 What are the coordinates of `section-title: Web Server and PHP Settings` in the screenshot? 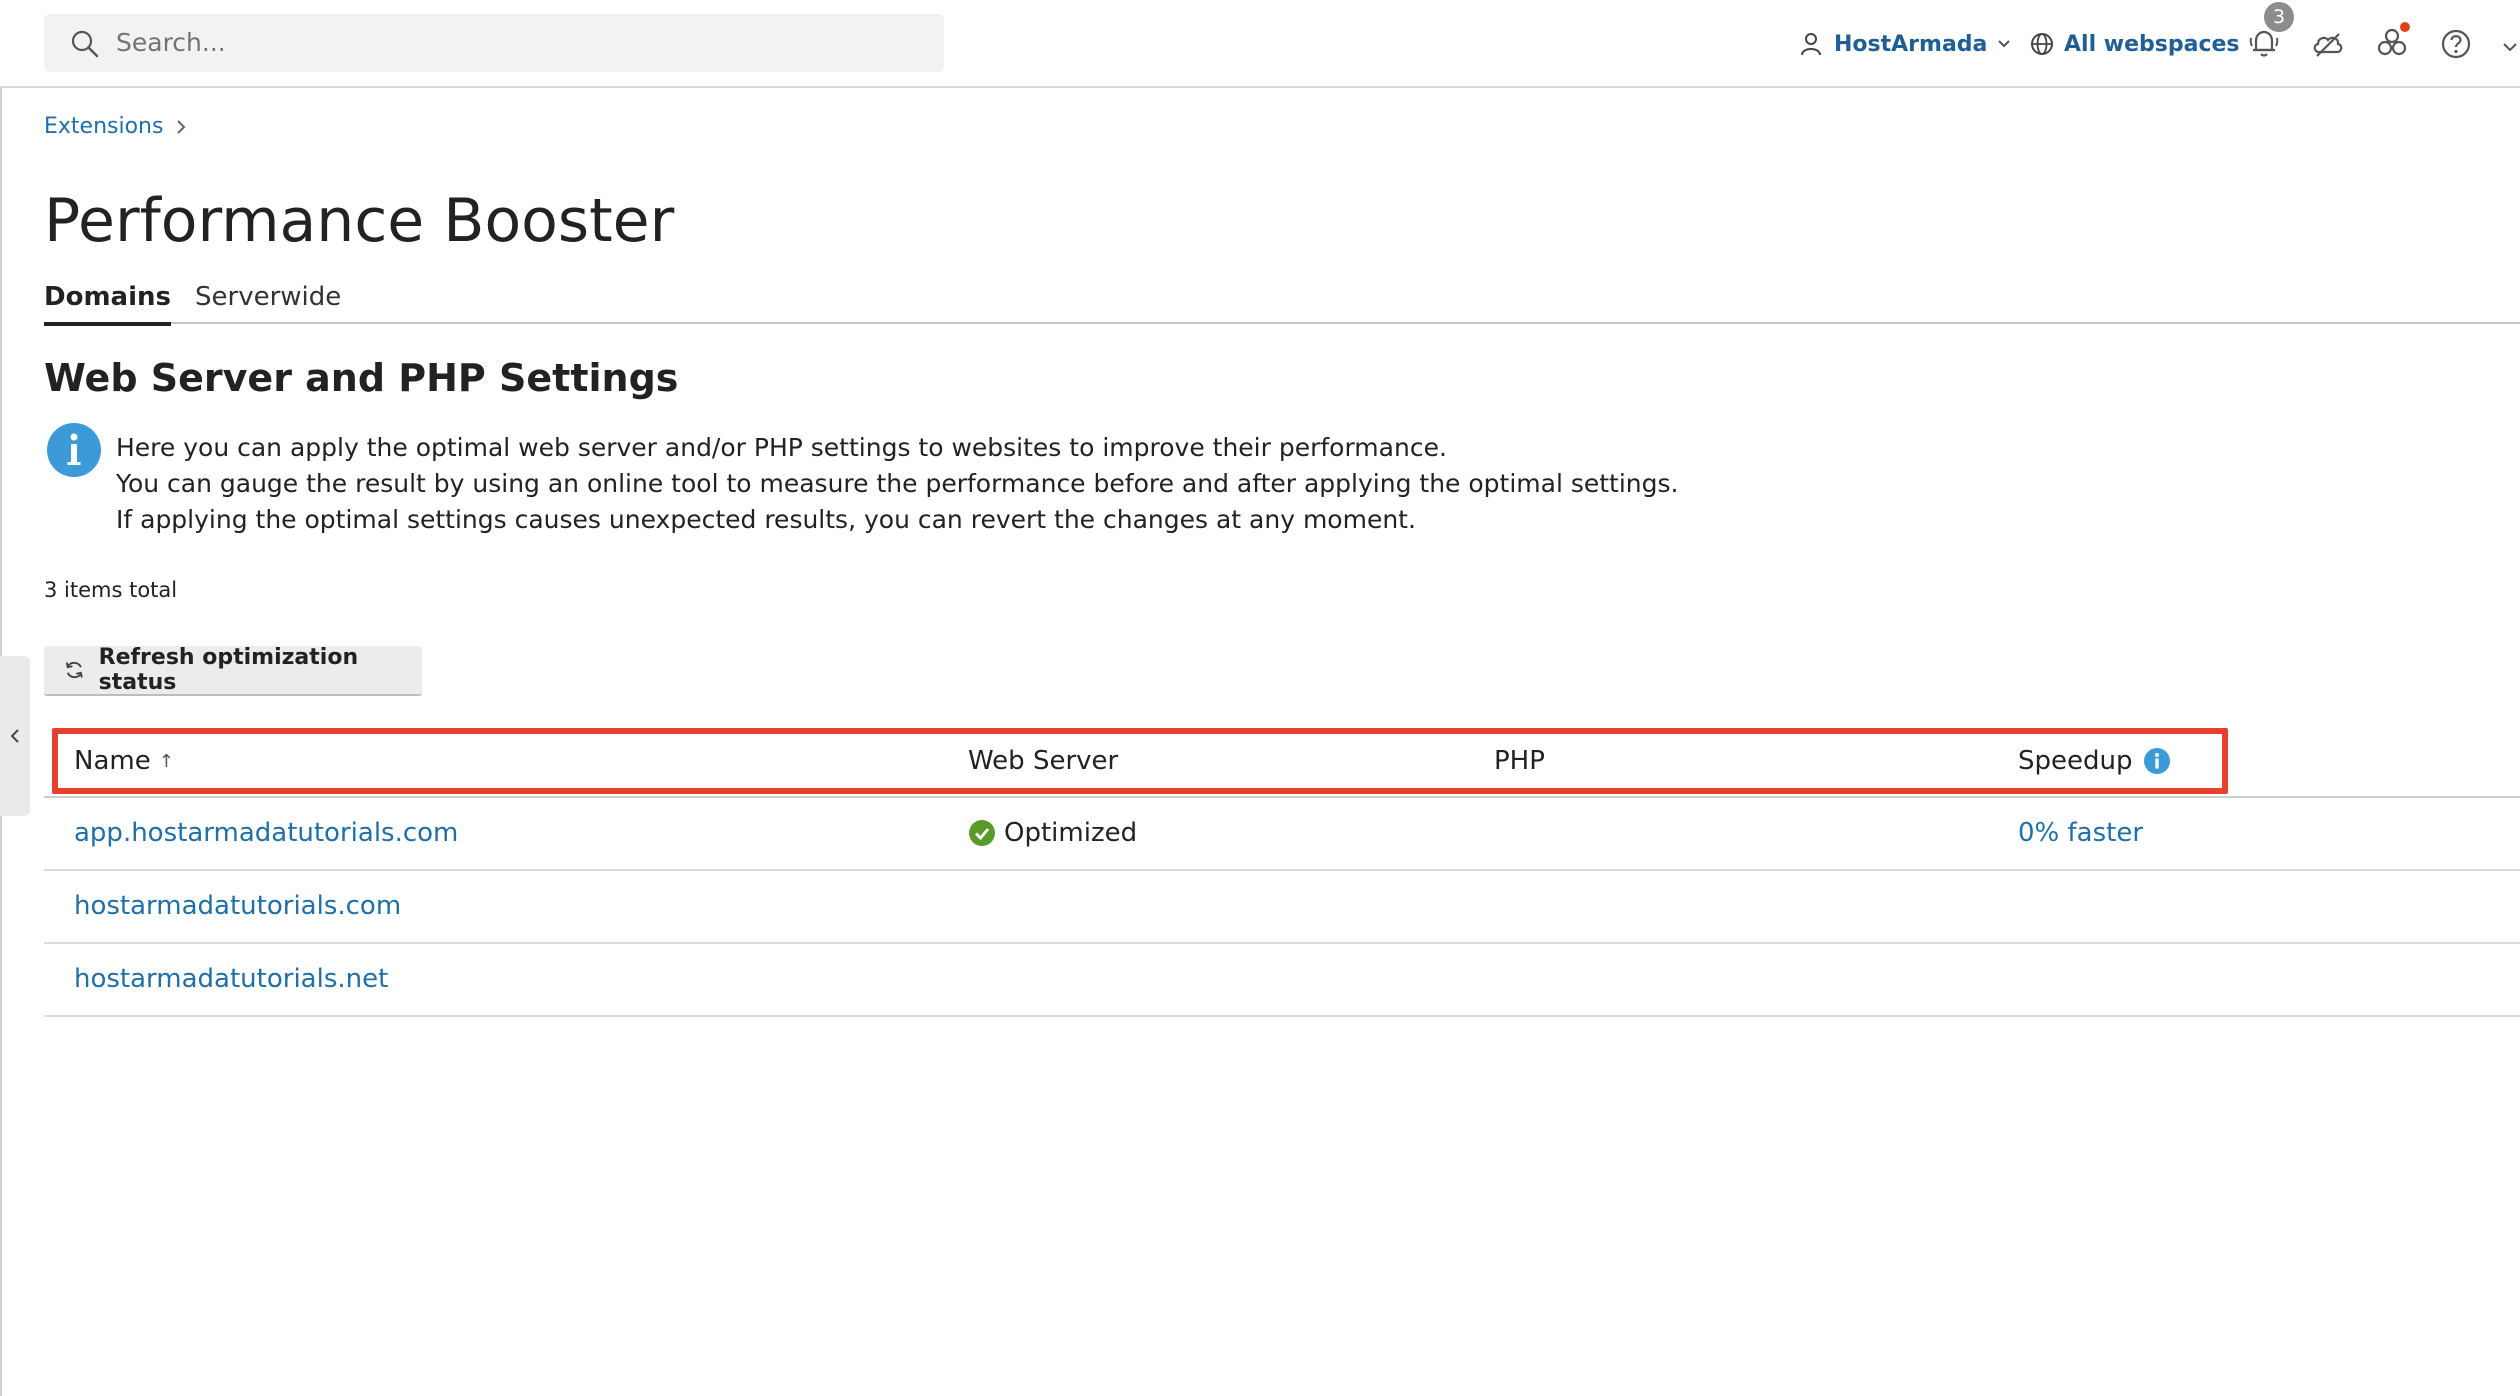 It's located at (361, 378).